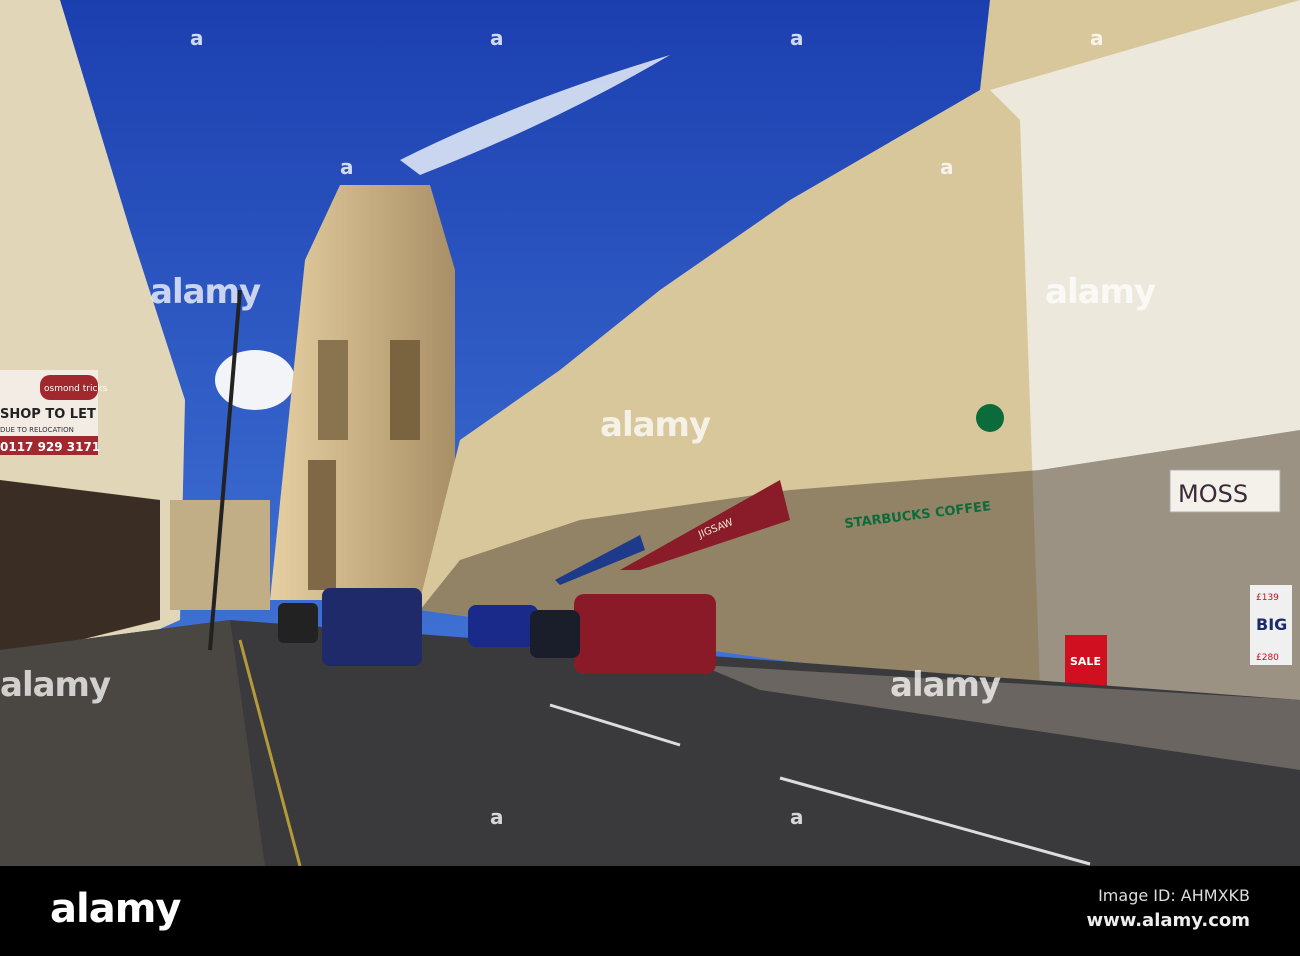 This screenshot has height=956, width=1300. I want to click on site-url: www.alamy.com, so click(1168, 920).